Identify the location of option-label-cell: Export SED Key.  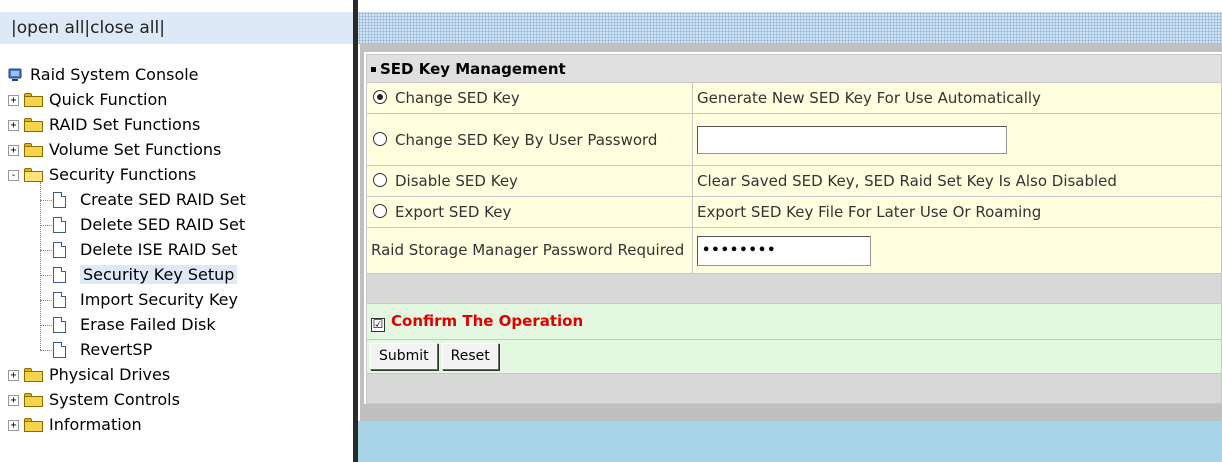
(529, 212).